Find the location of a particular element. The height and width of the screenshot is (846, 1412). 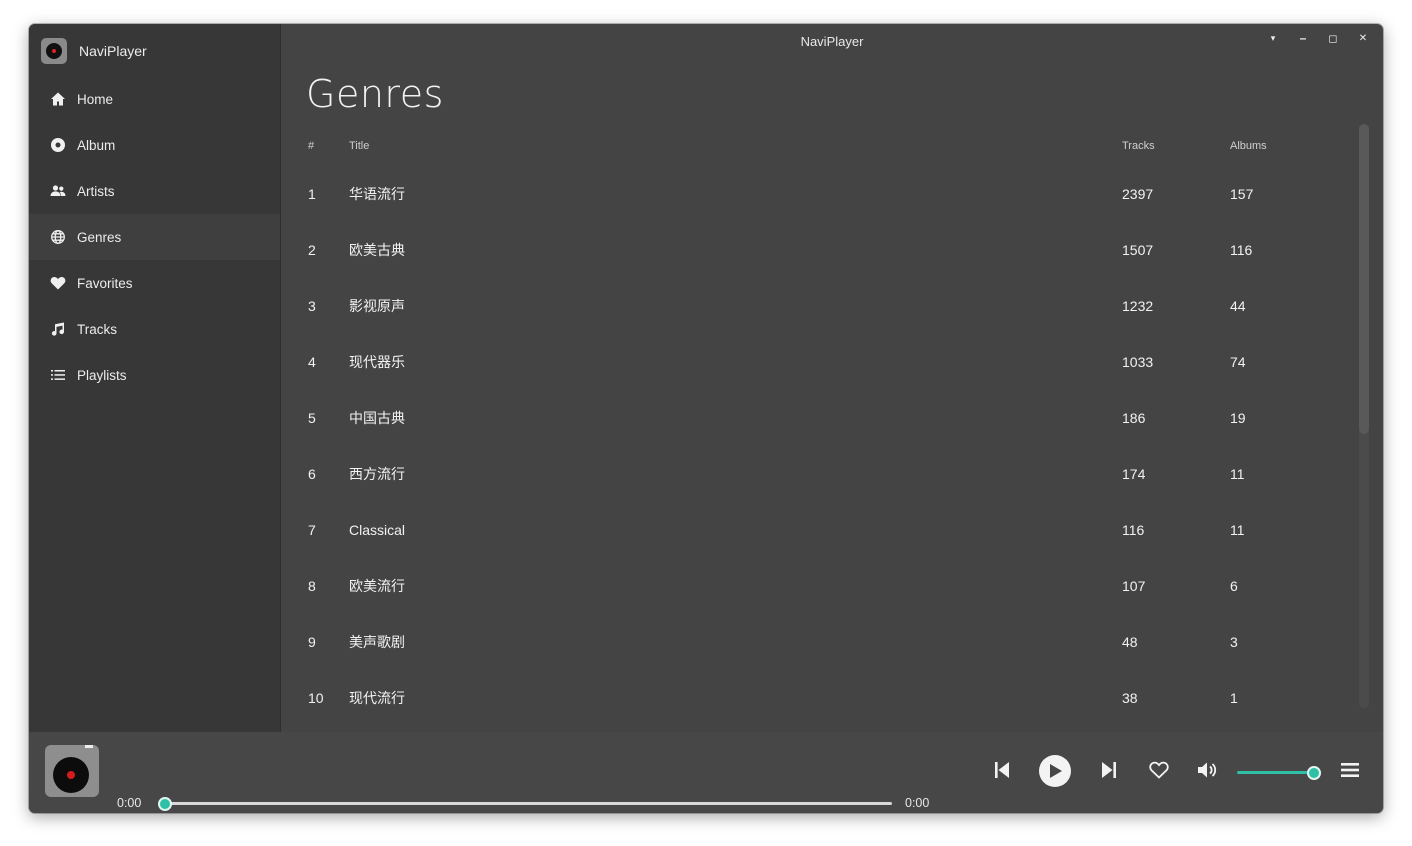

page-title: Genres is located at coordinates (375, 94).